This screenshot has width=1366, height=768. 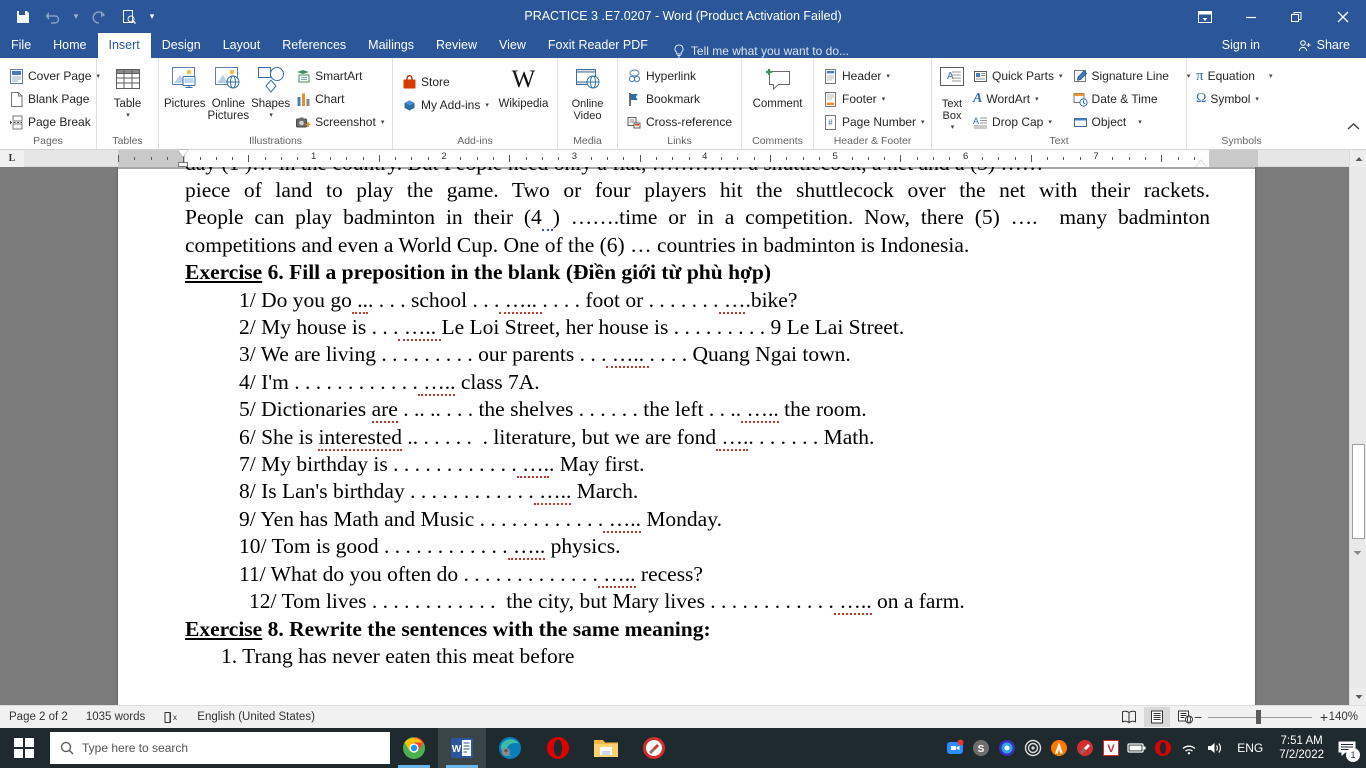 I want to click on store-button: Store, so click(x=445, y=82).